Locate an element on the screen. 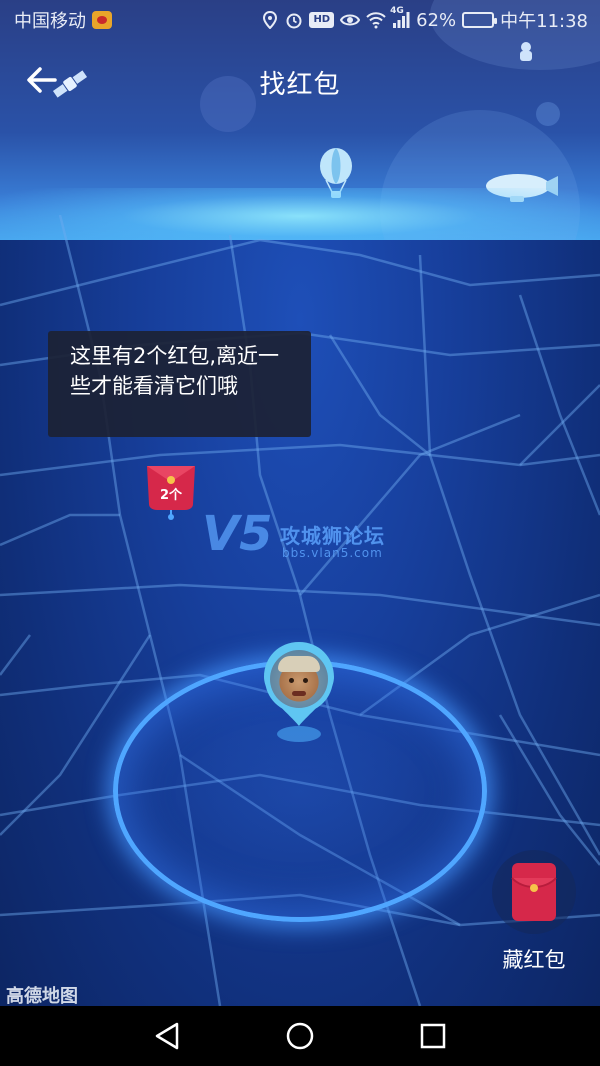 The height and width of the screenshot is (1066, 600). nav-recents-button is located at coordinates (433, 1036).